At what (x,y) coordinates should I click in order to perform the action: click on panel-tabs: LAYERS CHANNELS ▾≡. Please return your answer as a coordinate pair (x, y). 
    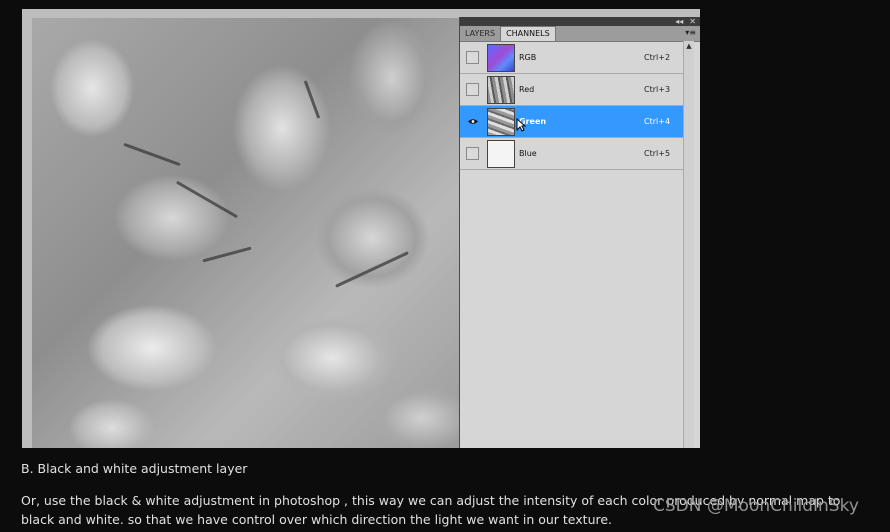
    Looking at the image, I should click on (580, 34).